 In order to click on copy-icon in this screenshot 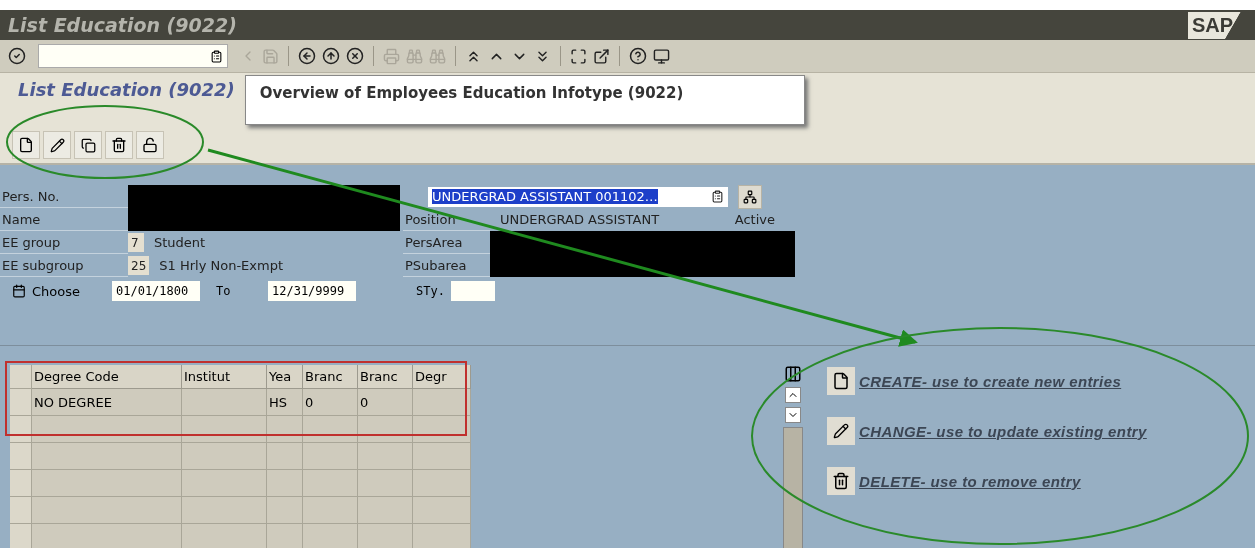, I will do `click(88, 145)`.